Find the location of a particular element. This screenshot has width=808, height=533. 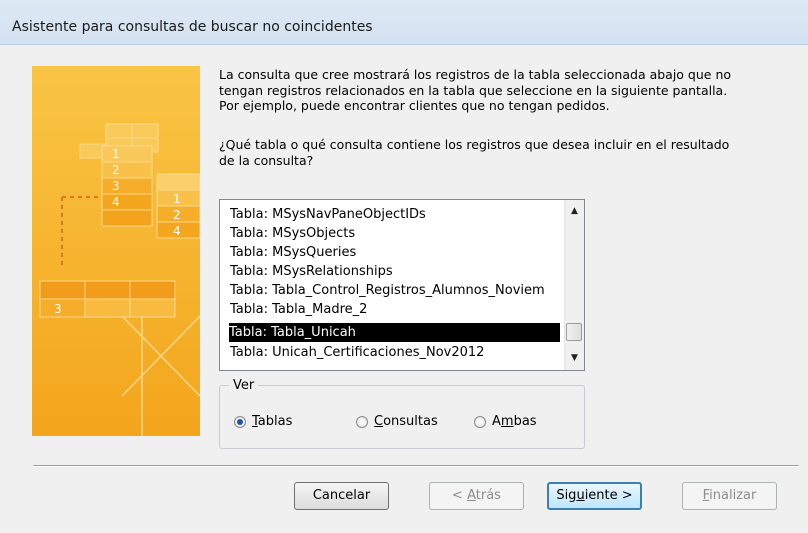

table-grid-illustration: 1 2 3 4 1 2 4 3 is located at coordinates (116, 251).